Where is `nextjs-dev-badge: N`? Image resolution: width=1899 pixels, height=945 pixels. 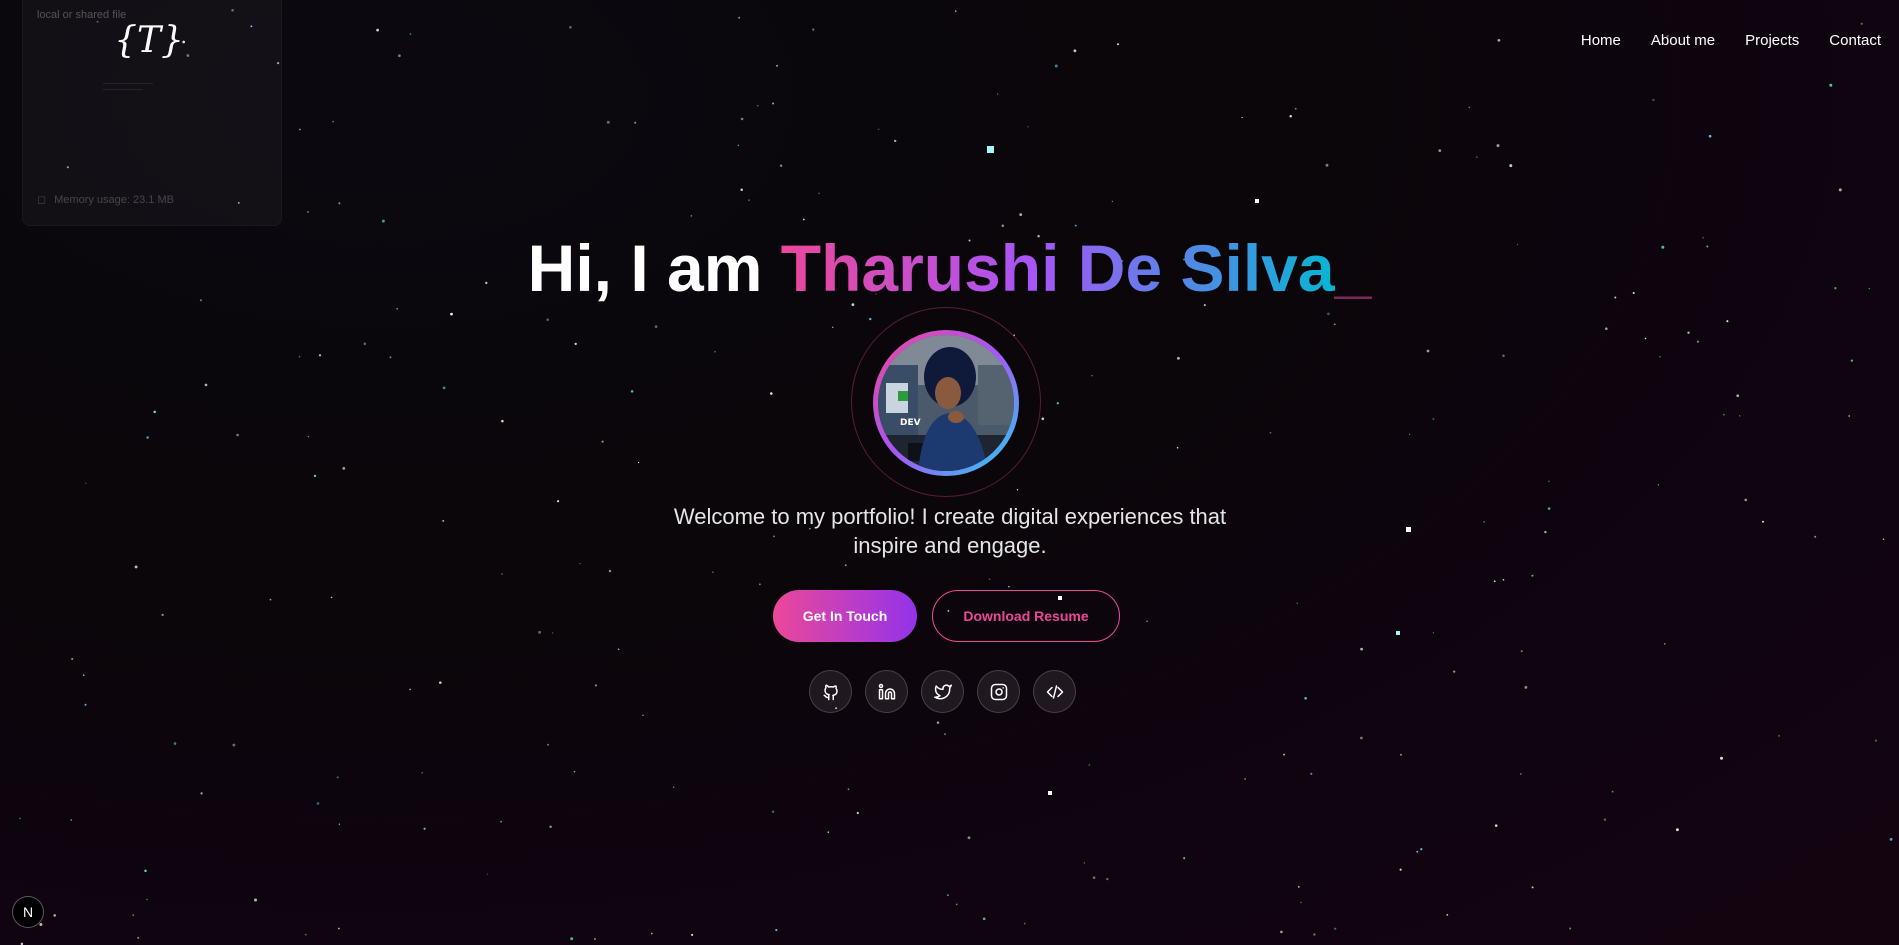
nextjs-dev-badge: N is located at coordinates (28, 912).